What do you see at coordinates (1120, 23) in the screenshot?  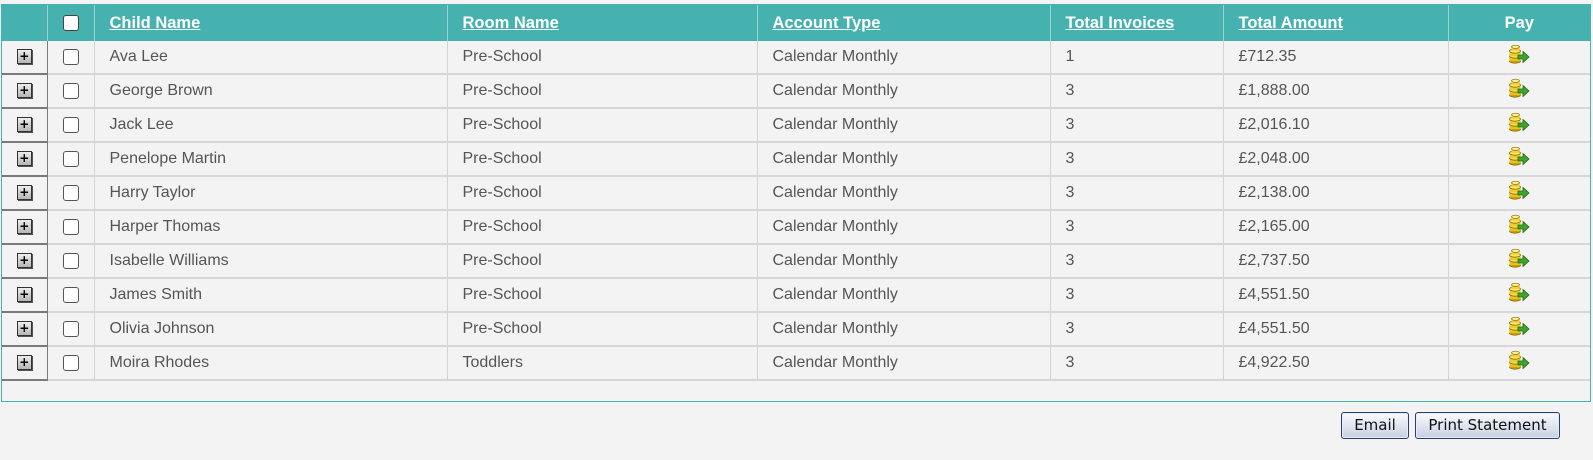 I see `sort-total-invoices-link: Total Invoices` at bounding box center [1120, 23].